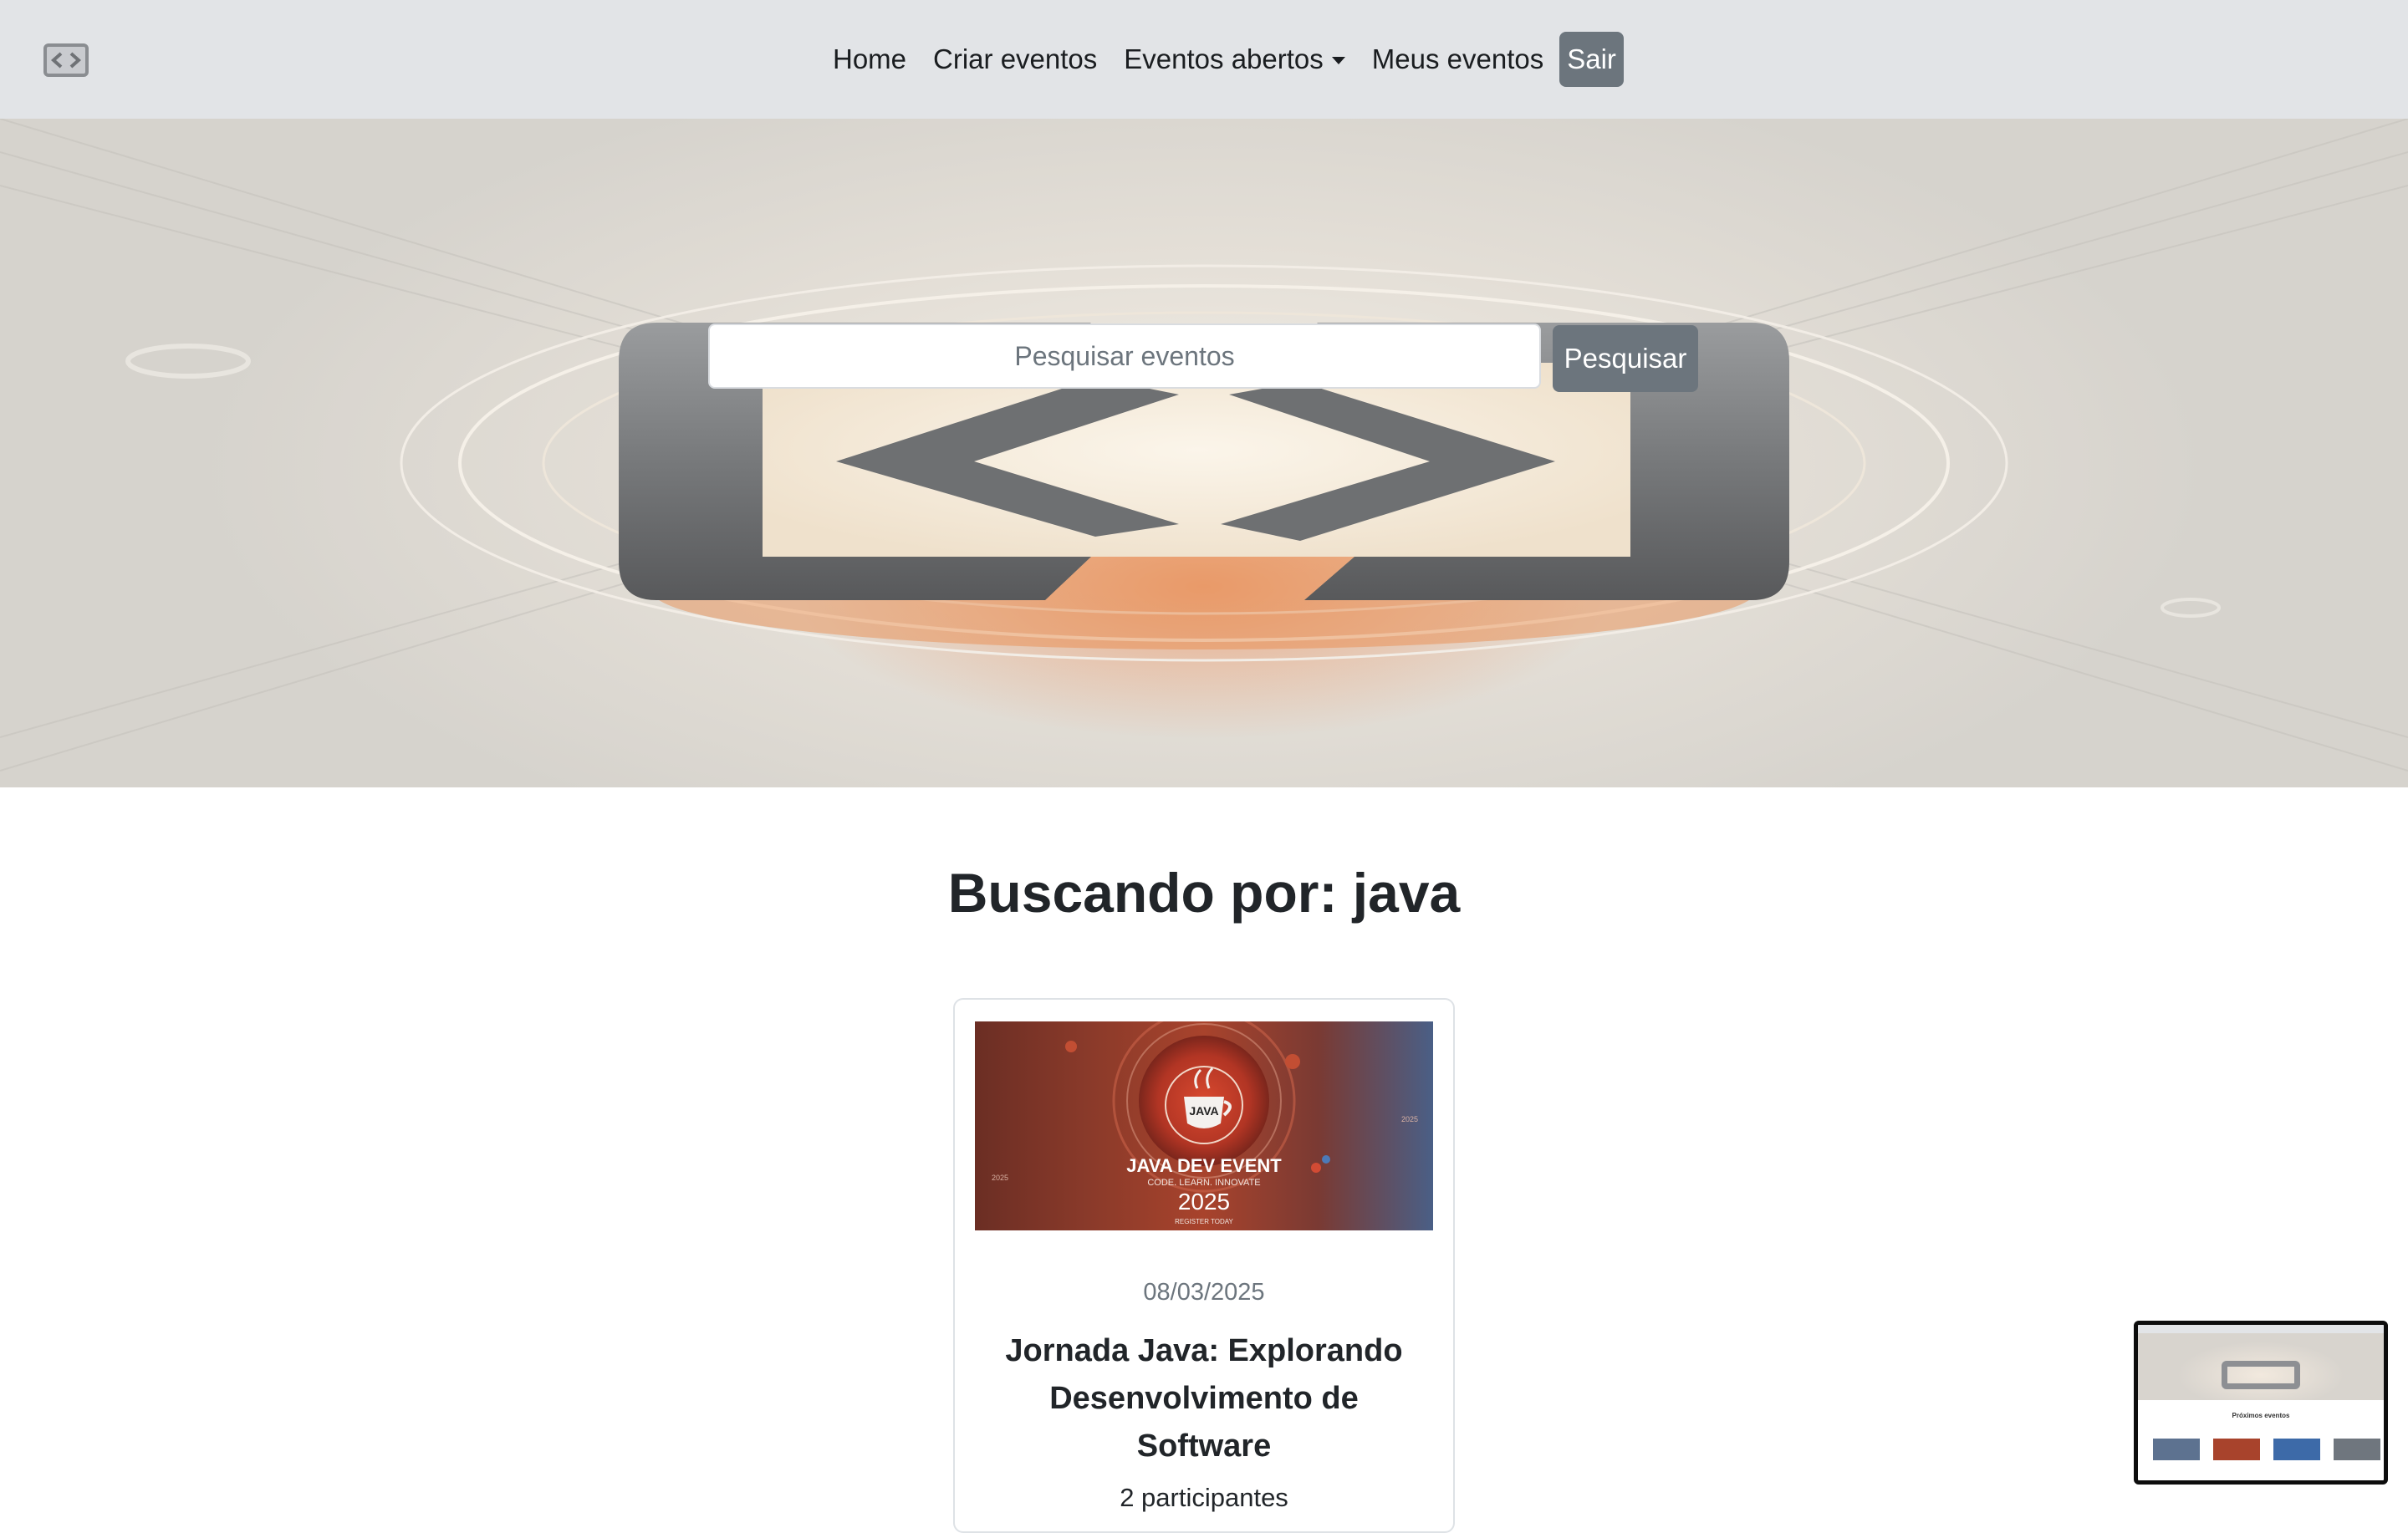  I want to click on event-image-title: JAVA DEV EVENT, so click(1204, 1165).